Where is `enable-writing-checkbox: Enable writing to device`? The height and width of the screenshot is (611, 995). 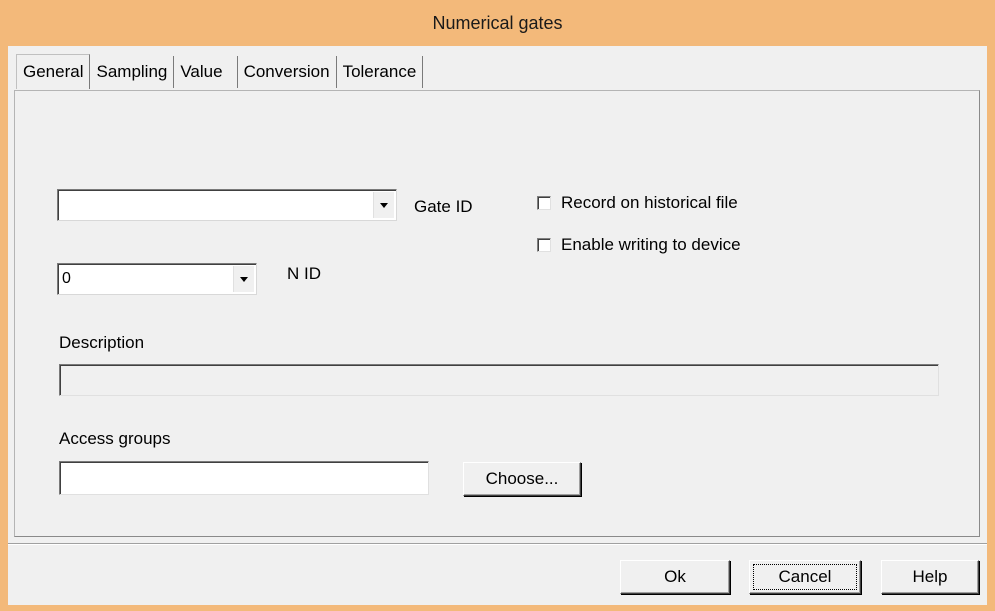 enable-writing-checkbox: Enable writing to device is located at coordinates (639, 245).